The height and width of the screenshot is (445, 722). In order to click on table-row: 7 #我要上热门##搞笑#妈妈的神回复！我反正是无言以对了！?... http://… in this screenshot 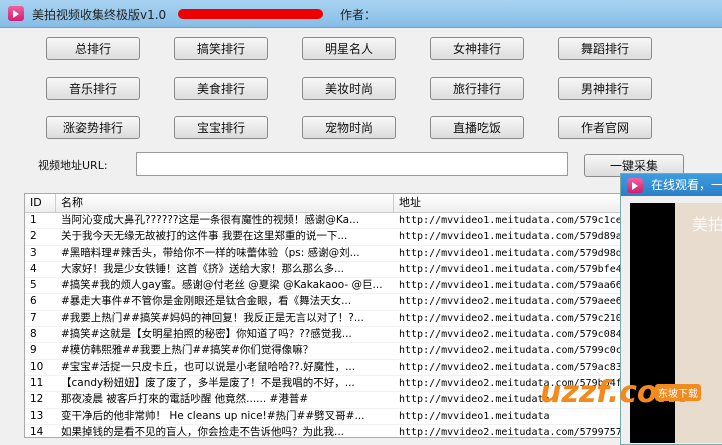, I will do `click(373, 319)`.